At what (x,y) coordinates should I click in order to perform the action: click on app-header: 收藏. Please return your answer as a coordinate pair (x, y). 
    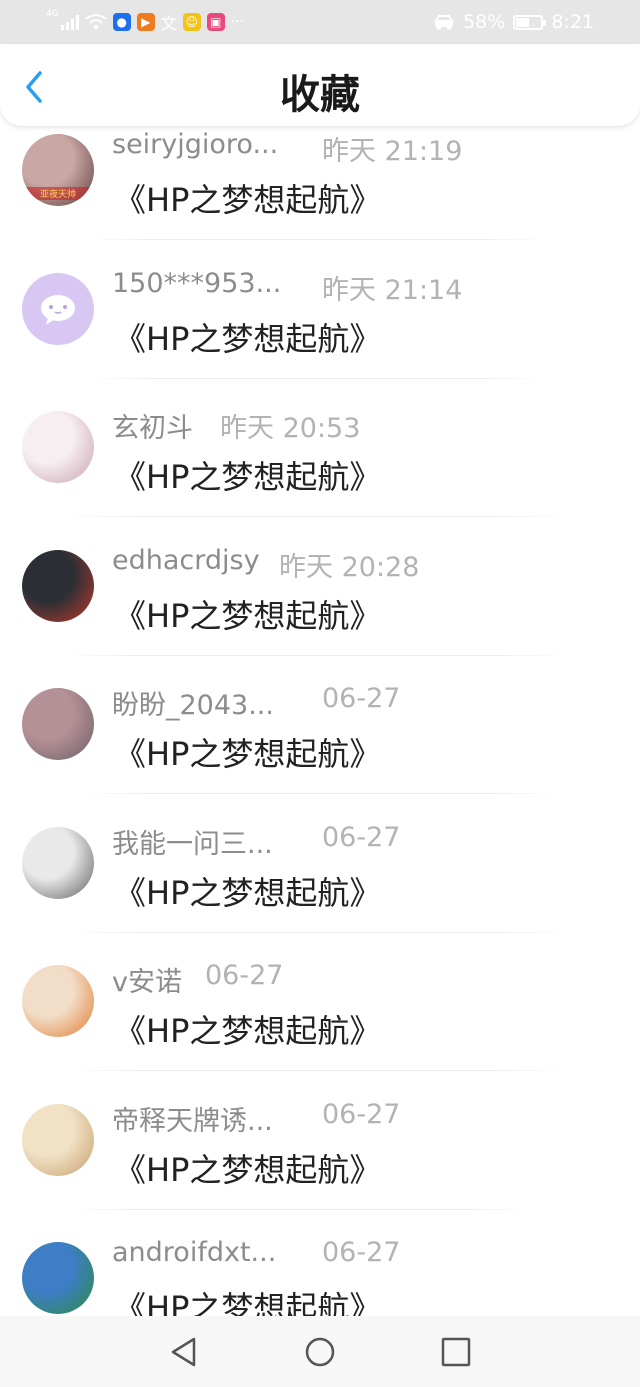
    Looking at the image, I should click on (320, 85).